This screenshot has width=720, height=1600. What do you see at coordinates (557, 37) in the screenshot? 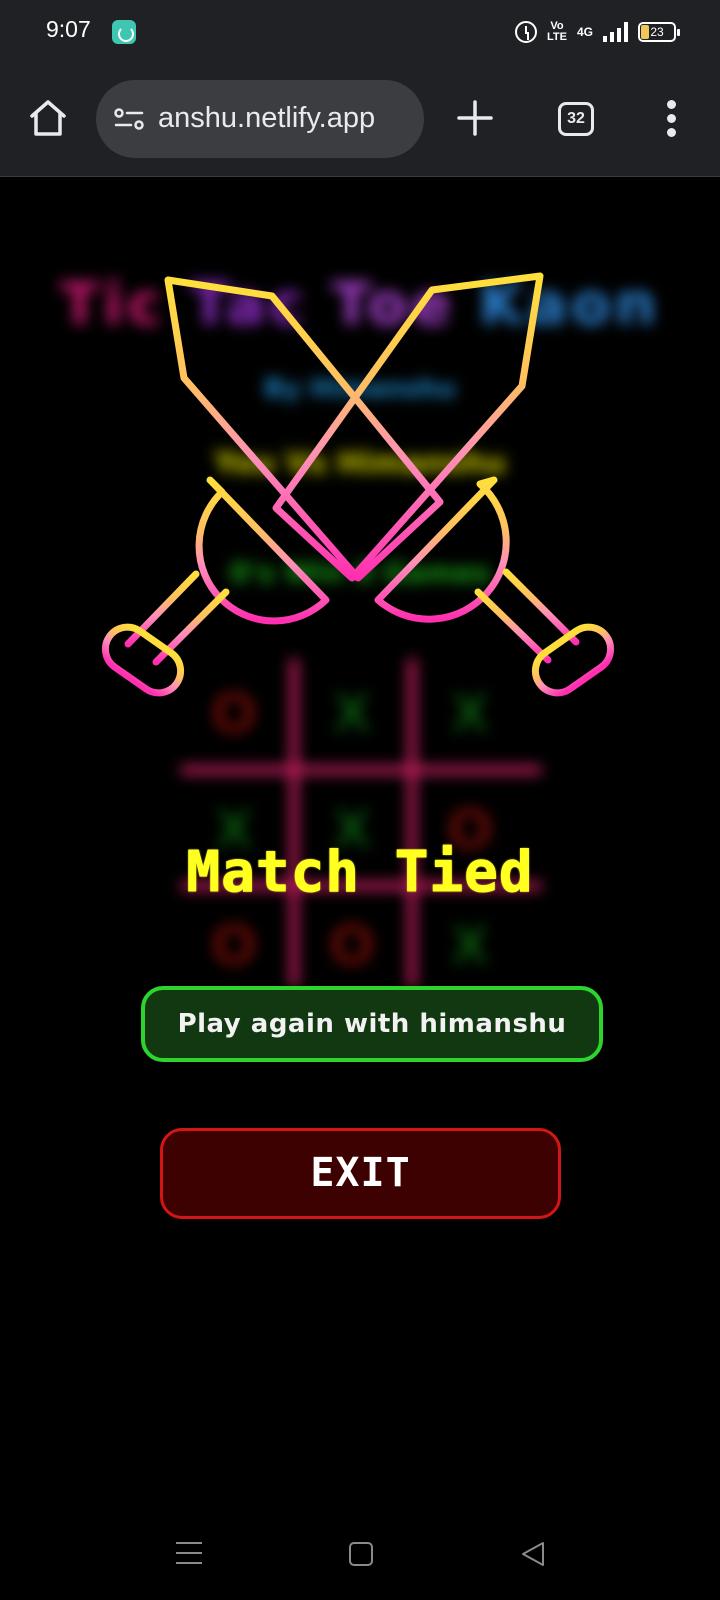
I see `volte-bottom: LTE` at bounding box center [557, 37].